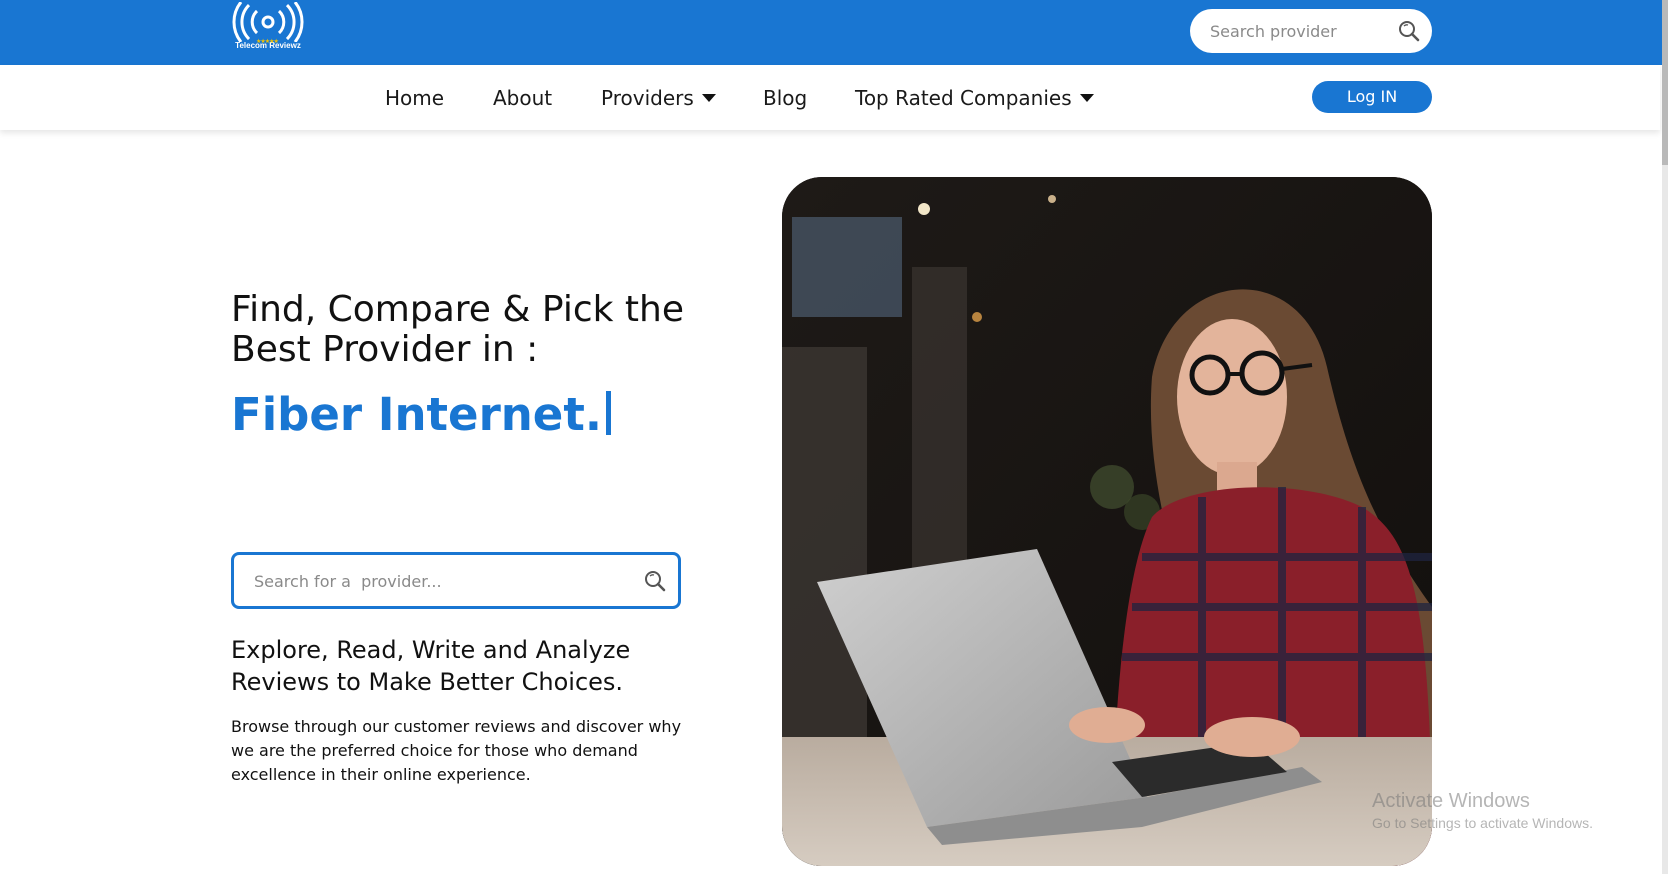 This screenshot has width=1668, height=874. Describe the element at coordinates (834, 32) in the screenshot. I see `top-header-bar: ★★★★★ Telecom Reviewz` at that location.